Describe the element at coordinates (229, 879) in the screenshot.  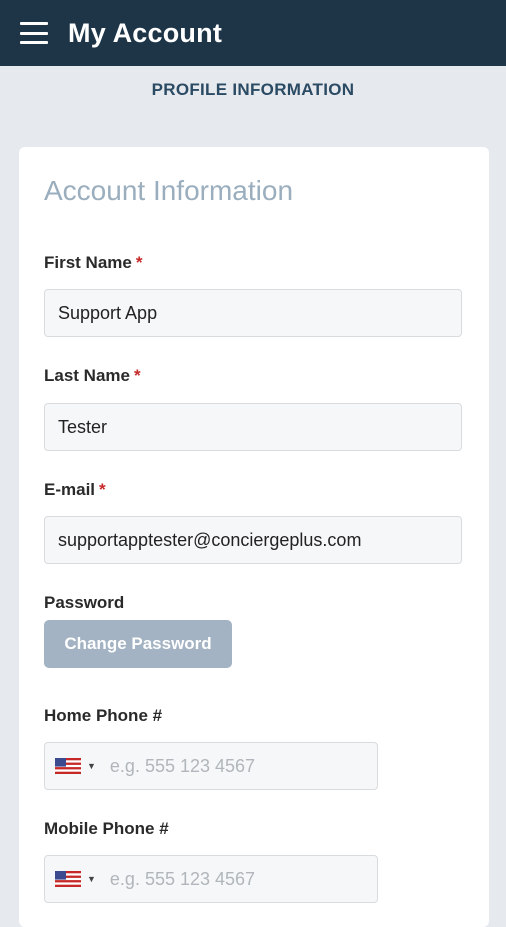
I see `mobile-phone-input` at that location.